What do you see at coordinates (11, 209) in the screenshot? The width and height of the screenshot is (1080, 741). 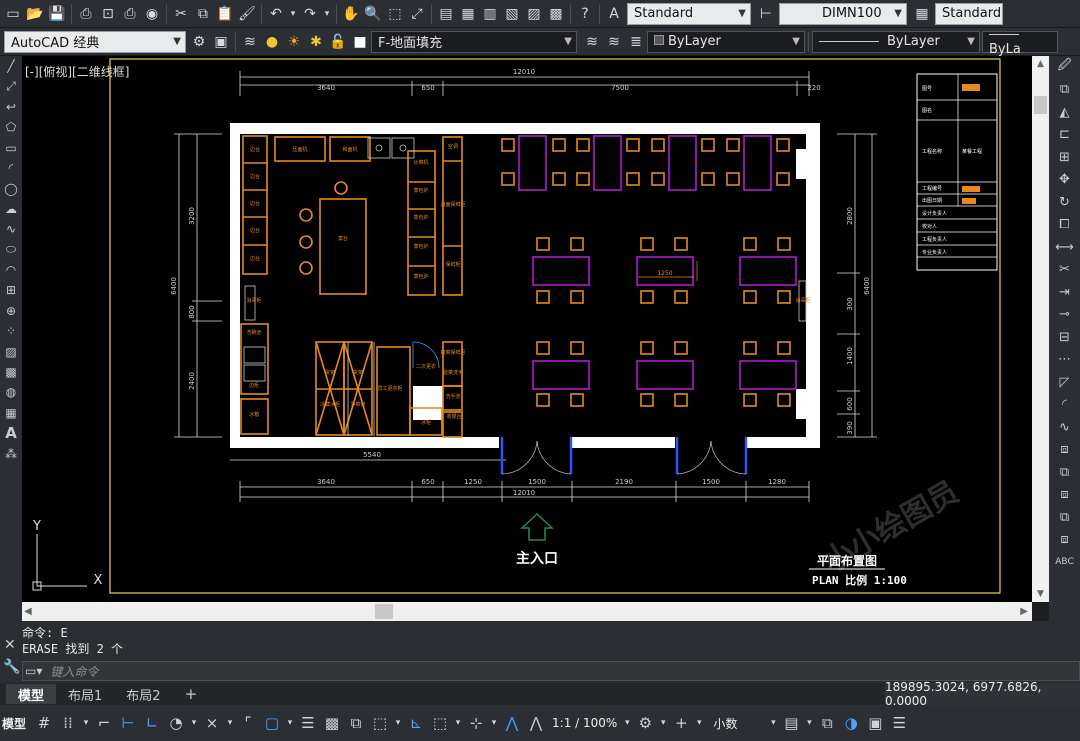 I see `revcloud-icon: ☁` at bounding box center [11, 209].